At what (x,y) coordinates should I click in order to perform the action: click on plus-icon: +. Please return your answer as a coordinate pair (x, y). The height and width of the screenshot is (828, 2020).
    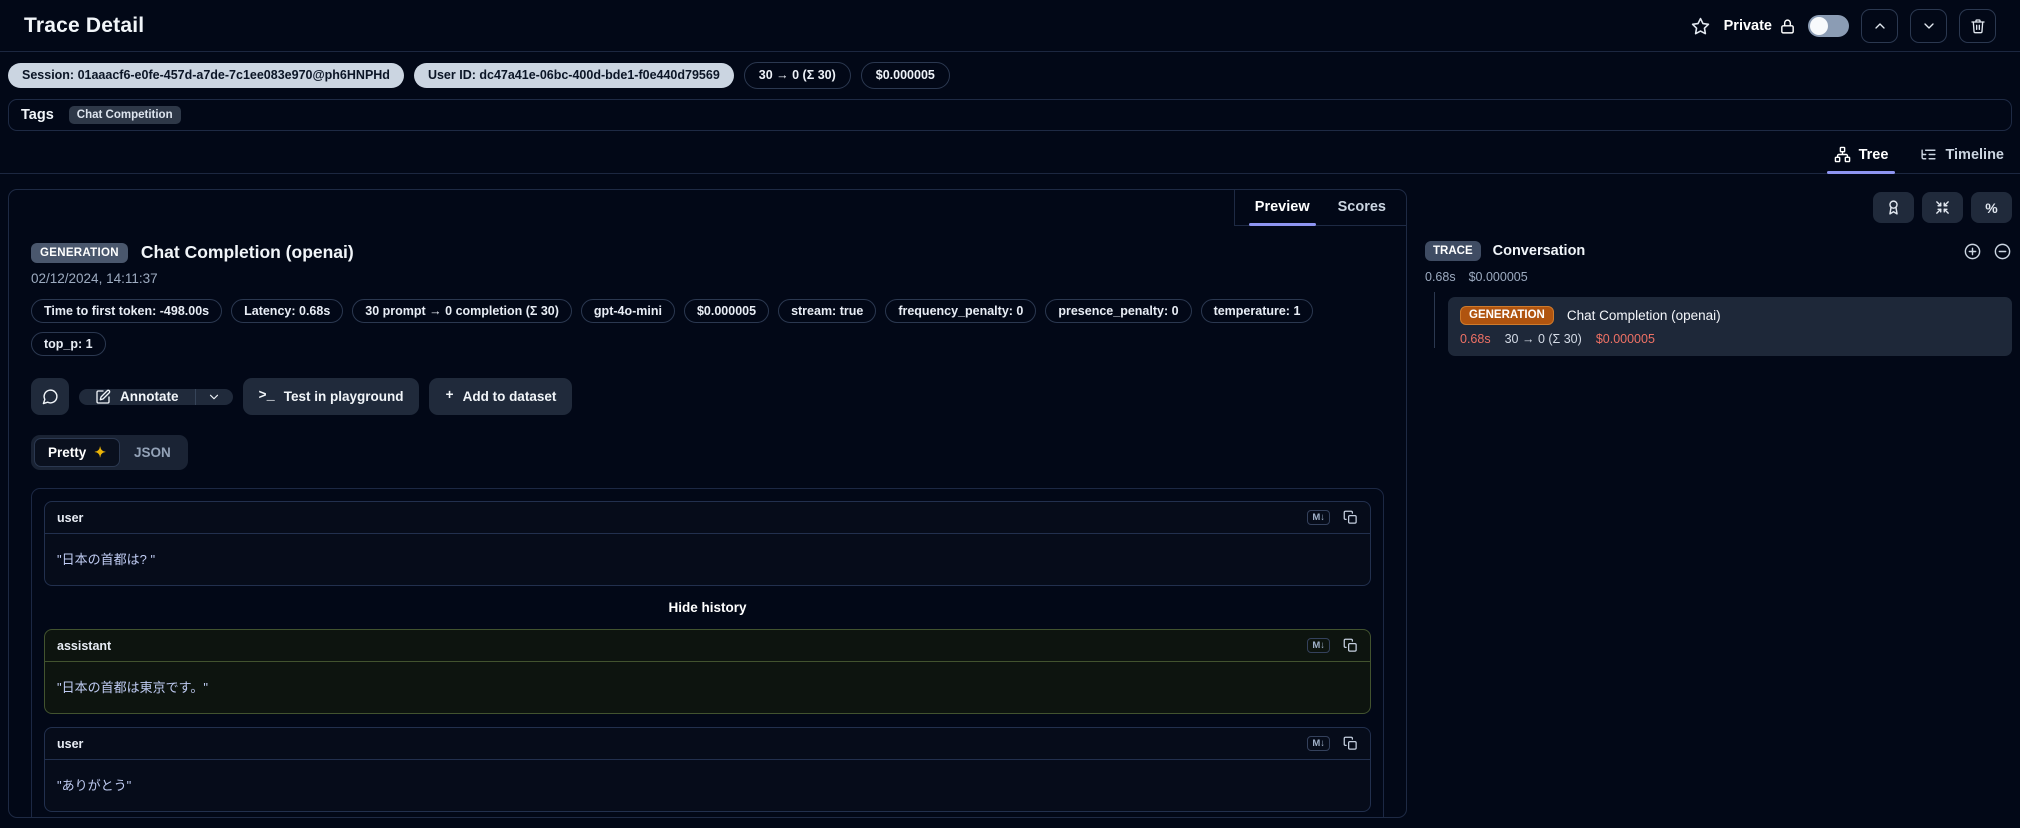
    Looking at the image, I should click on (449, 396).